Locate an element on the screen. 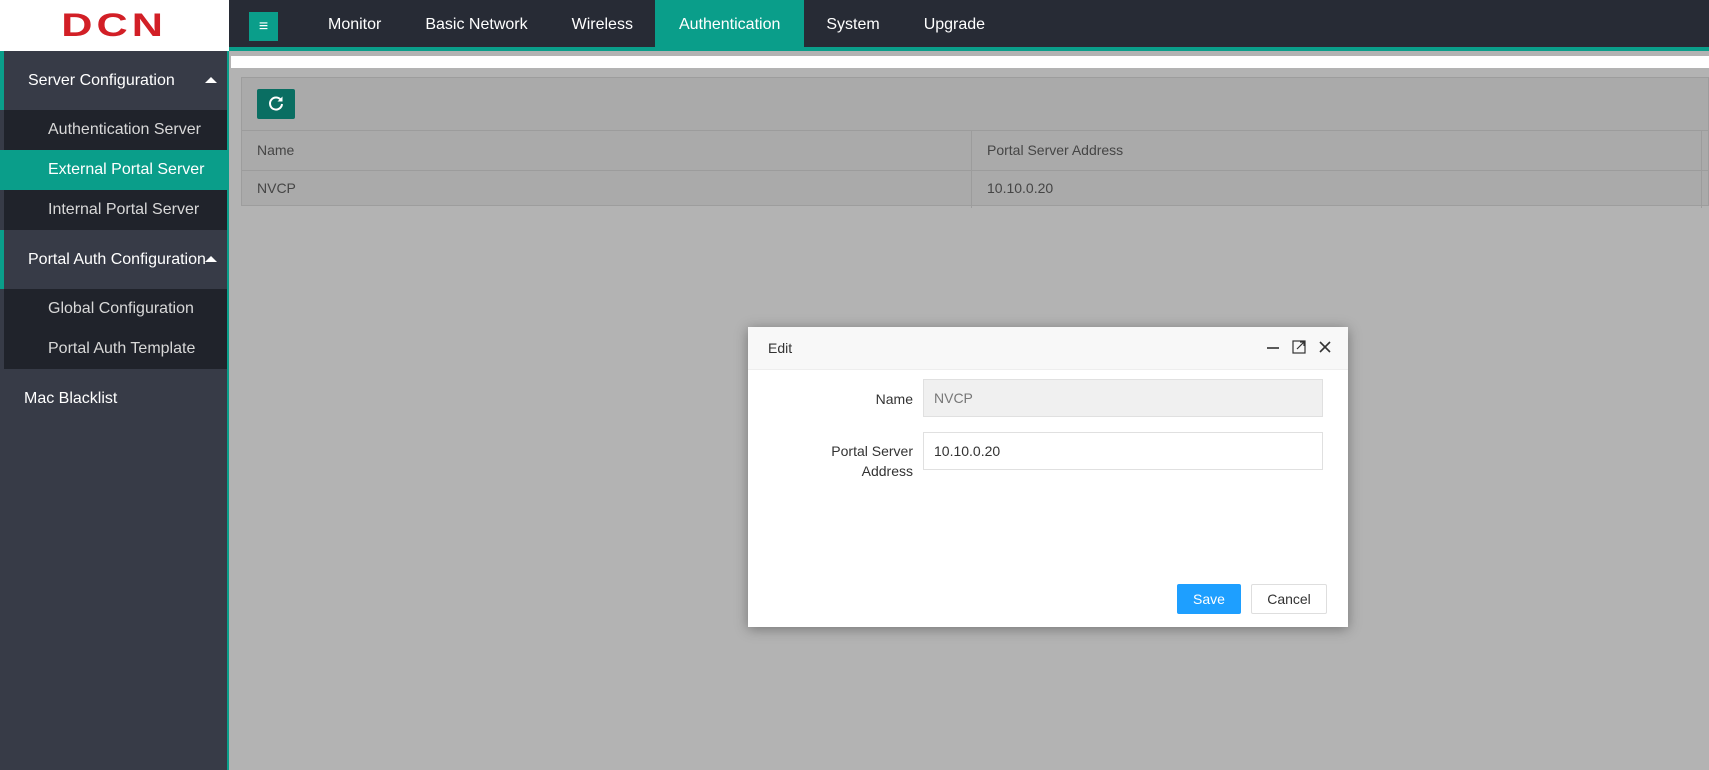  cell-portal-server-address: 10.10.0.20 is located at coordinates (1337, 188).